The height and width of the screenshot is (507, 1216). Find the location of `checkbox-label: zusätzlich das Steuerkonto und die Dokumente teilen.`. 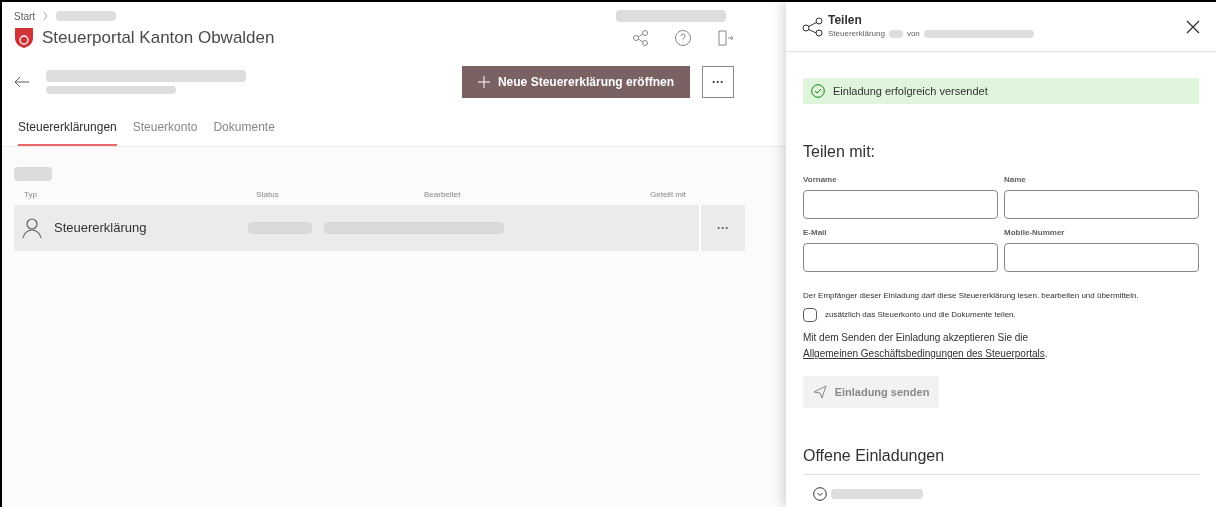

checkbox-label: zusätzlich das Steuerkonto und die Dokumente teilen. is located at coordinates (920, 315).